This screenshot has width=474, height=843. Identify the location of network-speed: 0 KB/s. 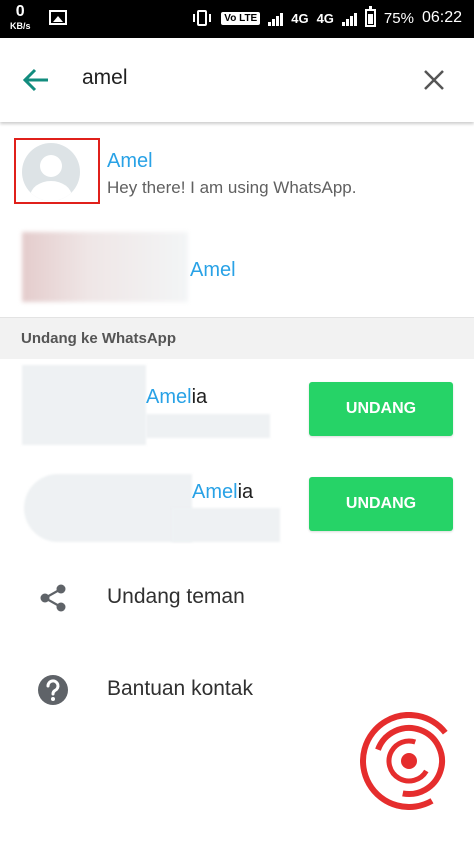
(20, 17).